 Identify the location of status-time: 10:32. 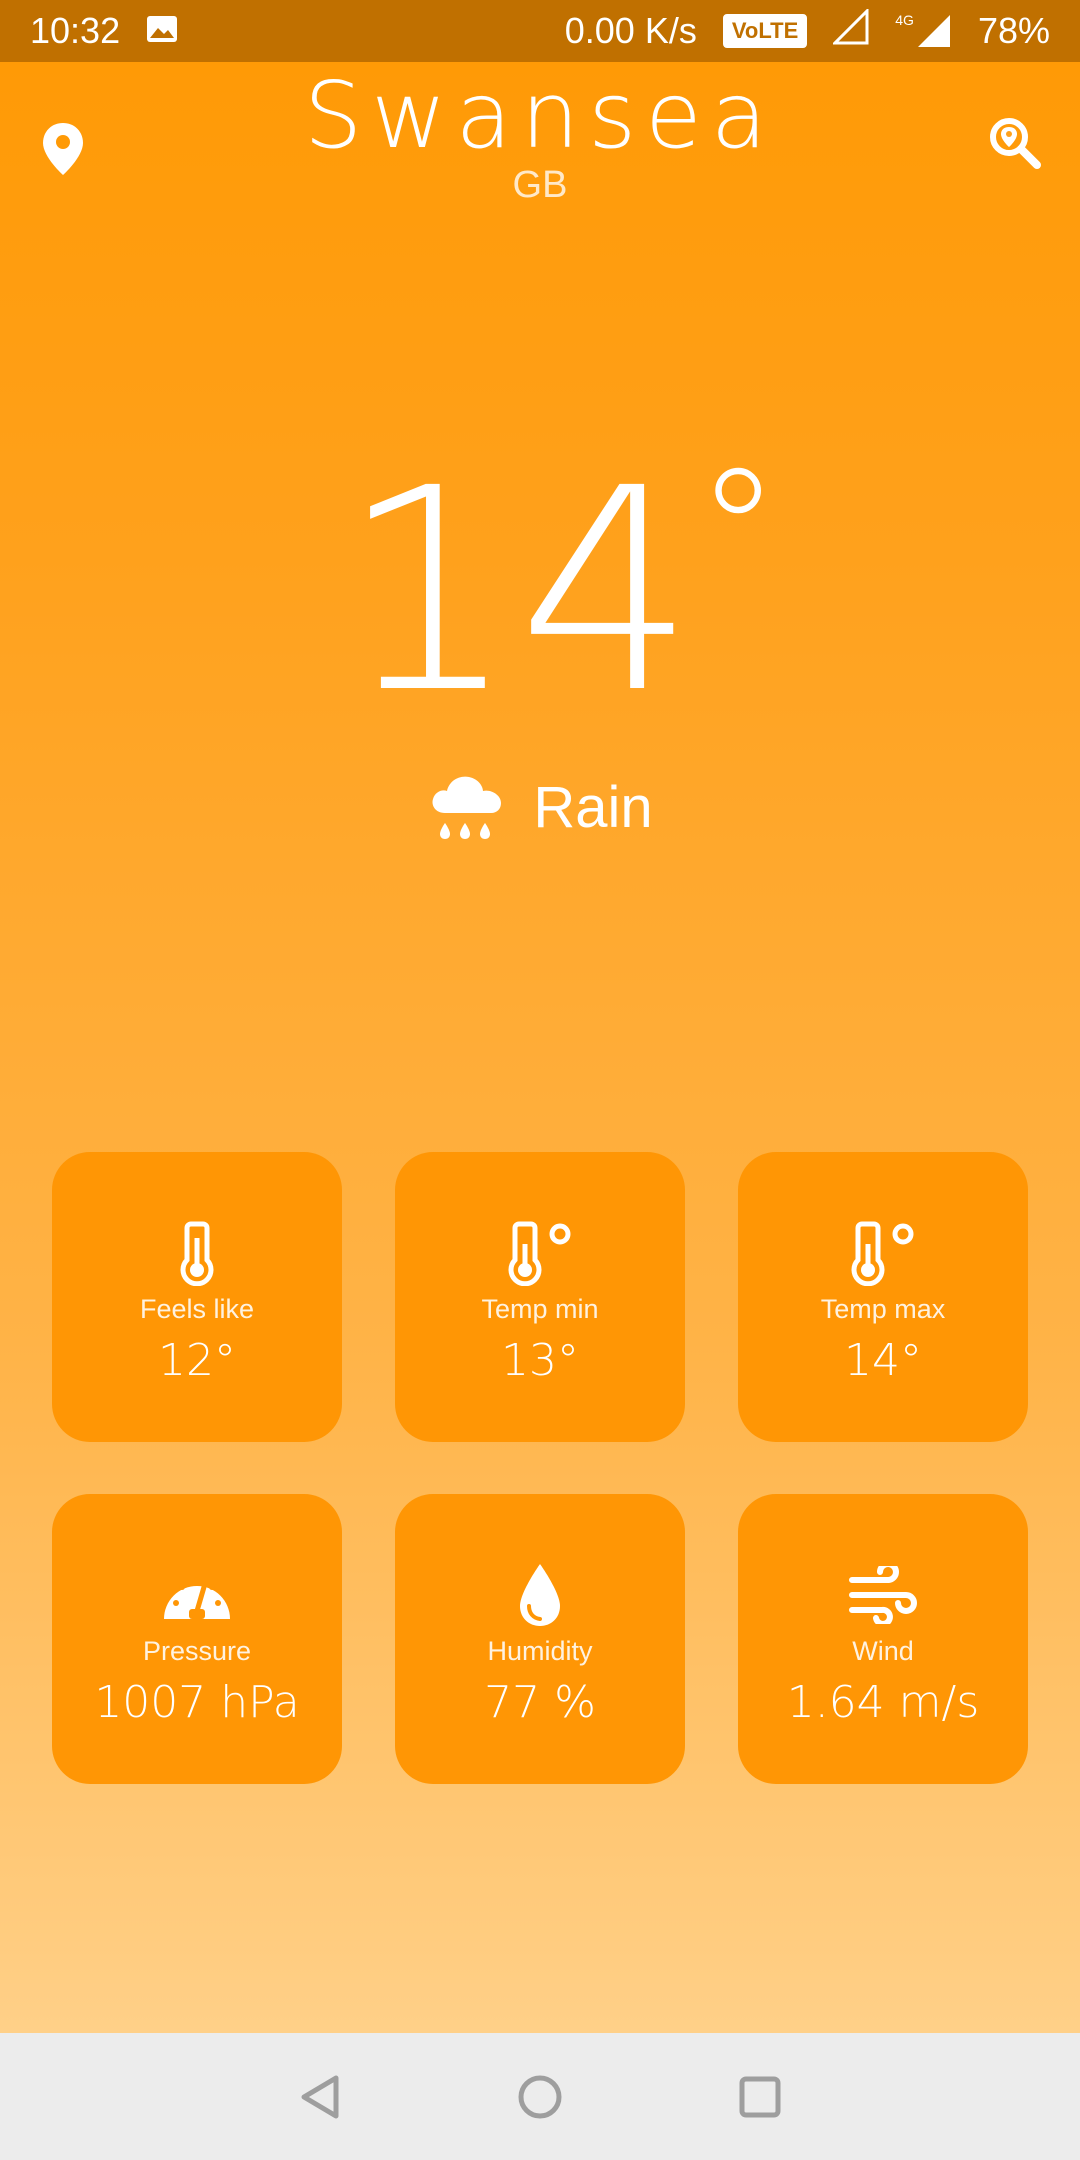
(75, 30).